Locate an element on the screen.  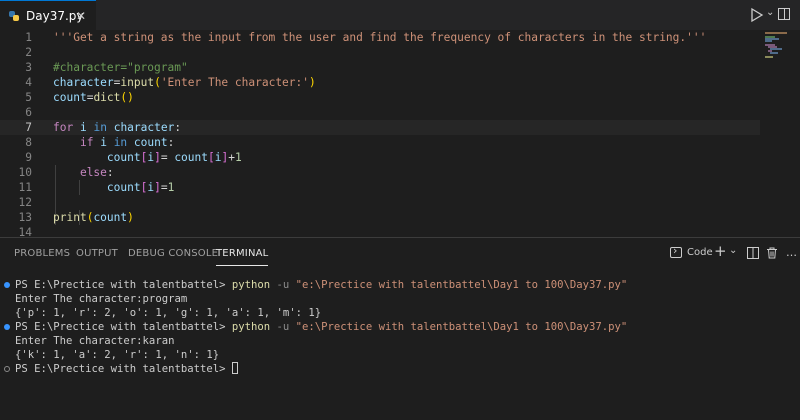
line-number: 1 is located at coordinates (28, 37).